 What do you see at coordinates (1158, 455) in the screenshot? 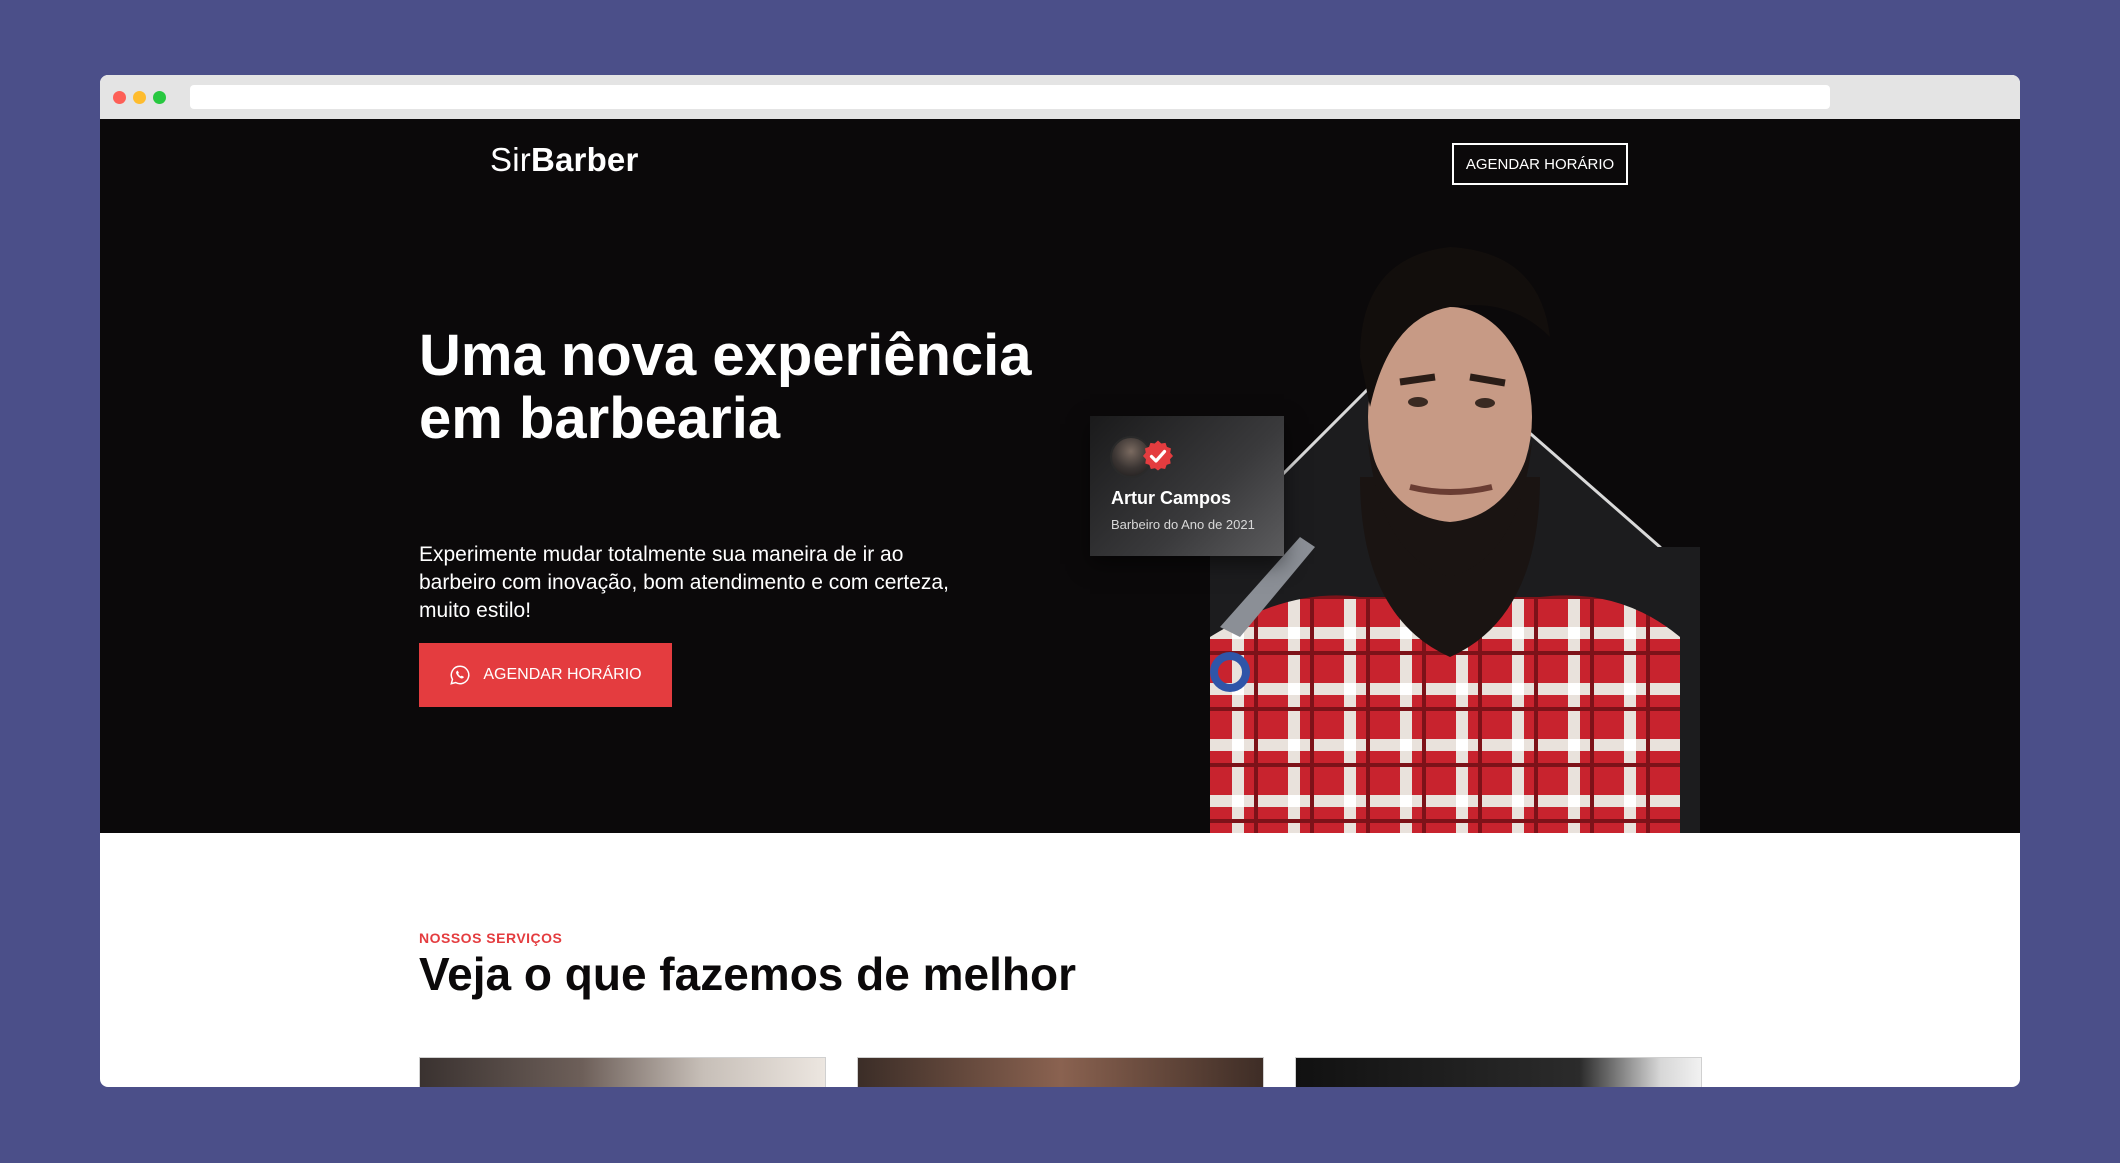
I see `verified-check-icon` at bounding box center [1158, 455].